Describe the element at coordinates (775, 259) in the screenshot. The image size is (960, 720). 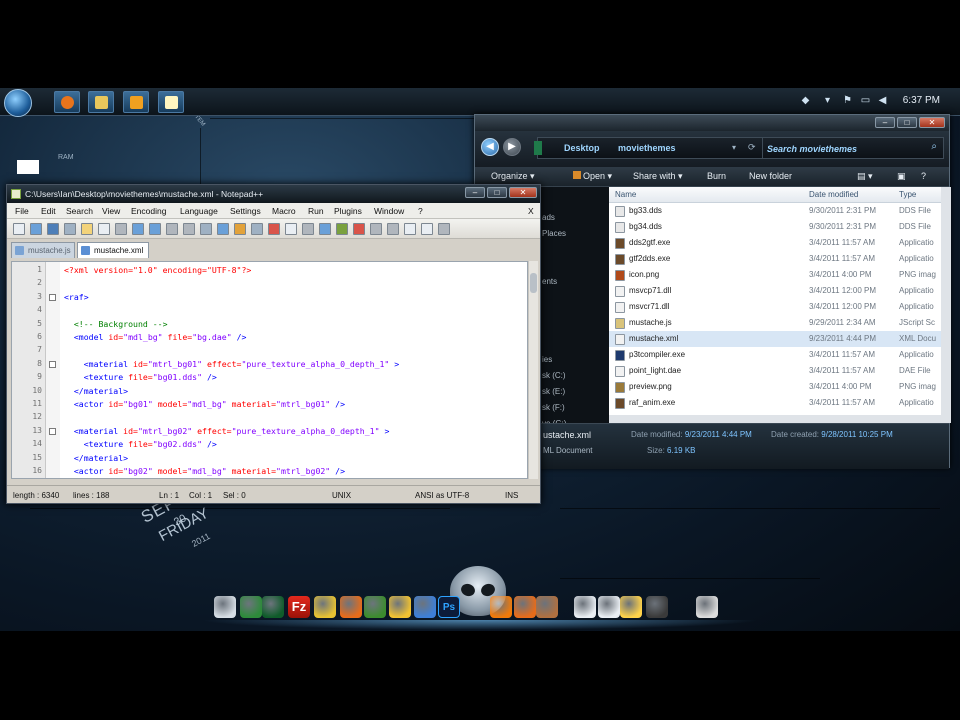
I see `file-row: gtf2dds.exe 3/4/2011 11:57 AM Applicatio` at that location.